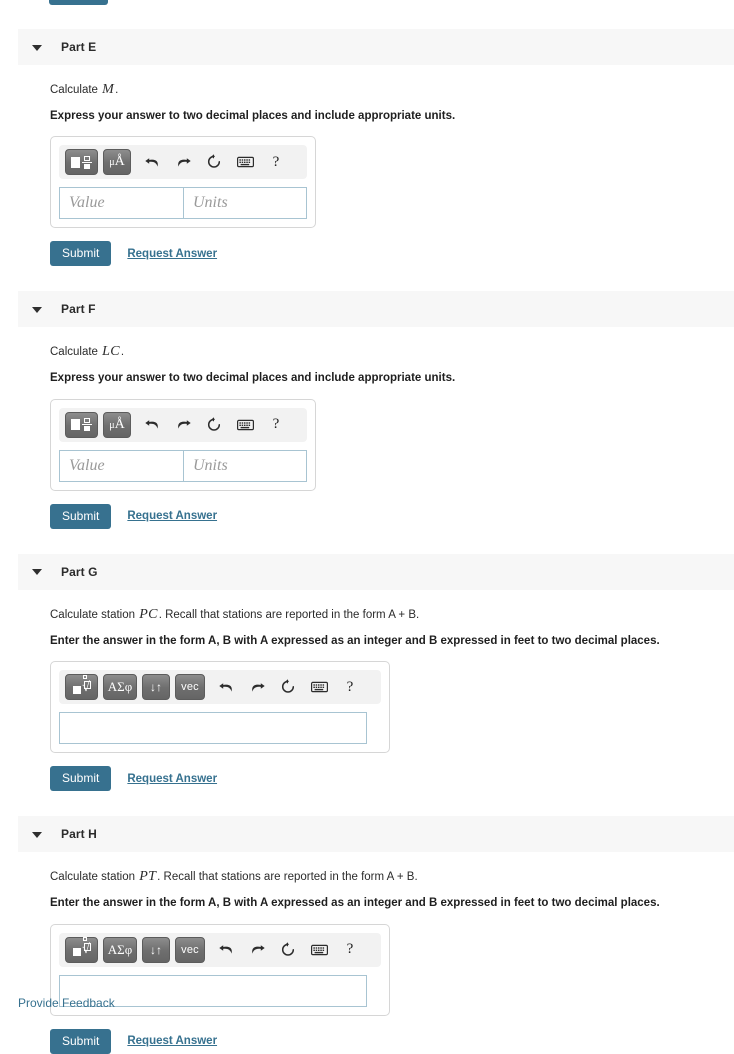 The image size is (734, 1054). I want to click on part-title: Part F, so click(78, 309).